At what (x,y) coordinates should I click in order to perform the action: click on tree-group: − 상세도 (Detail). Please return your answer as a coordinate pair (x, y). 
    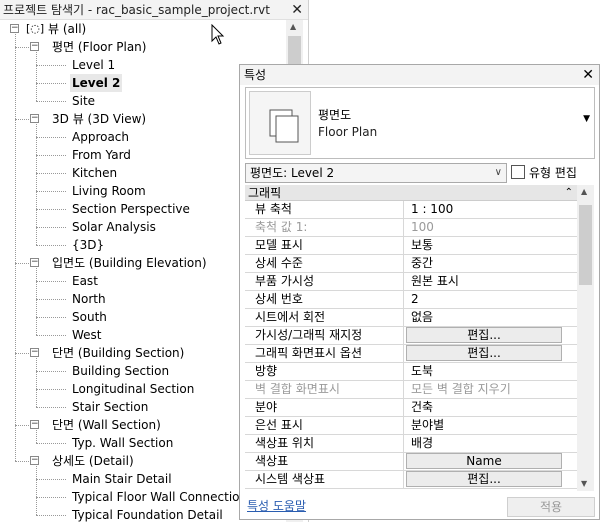
    Looking at the image, I should click on (140, 461).